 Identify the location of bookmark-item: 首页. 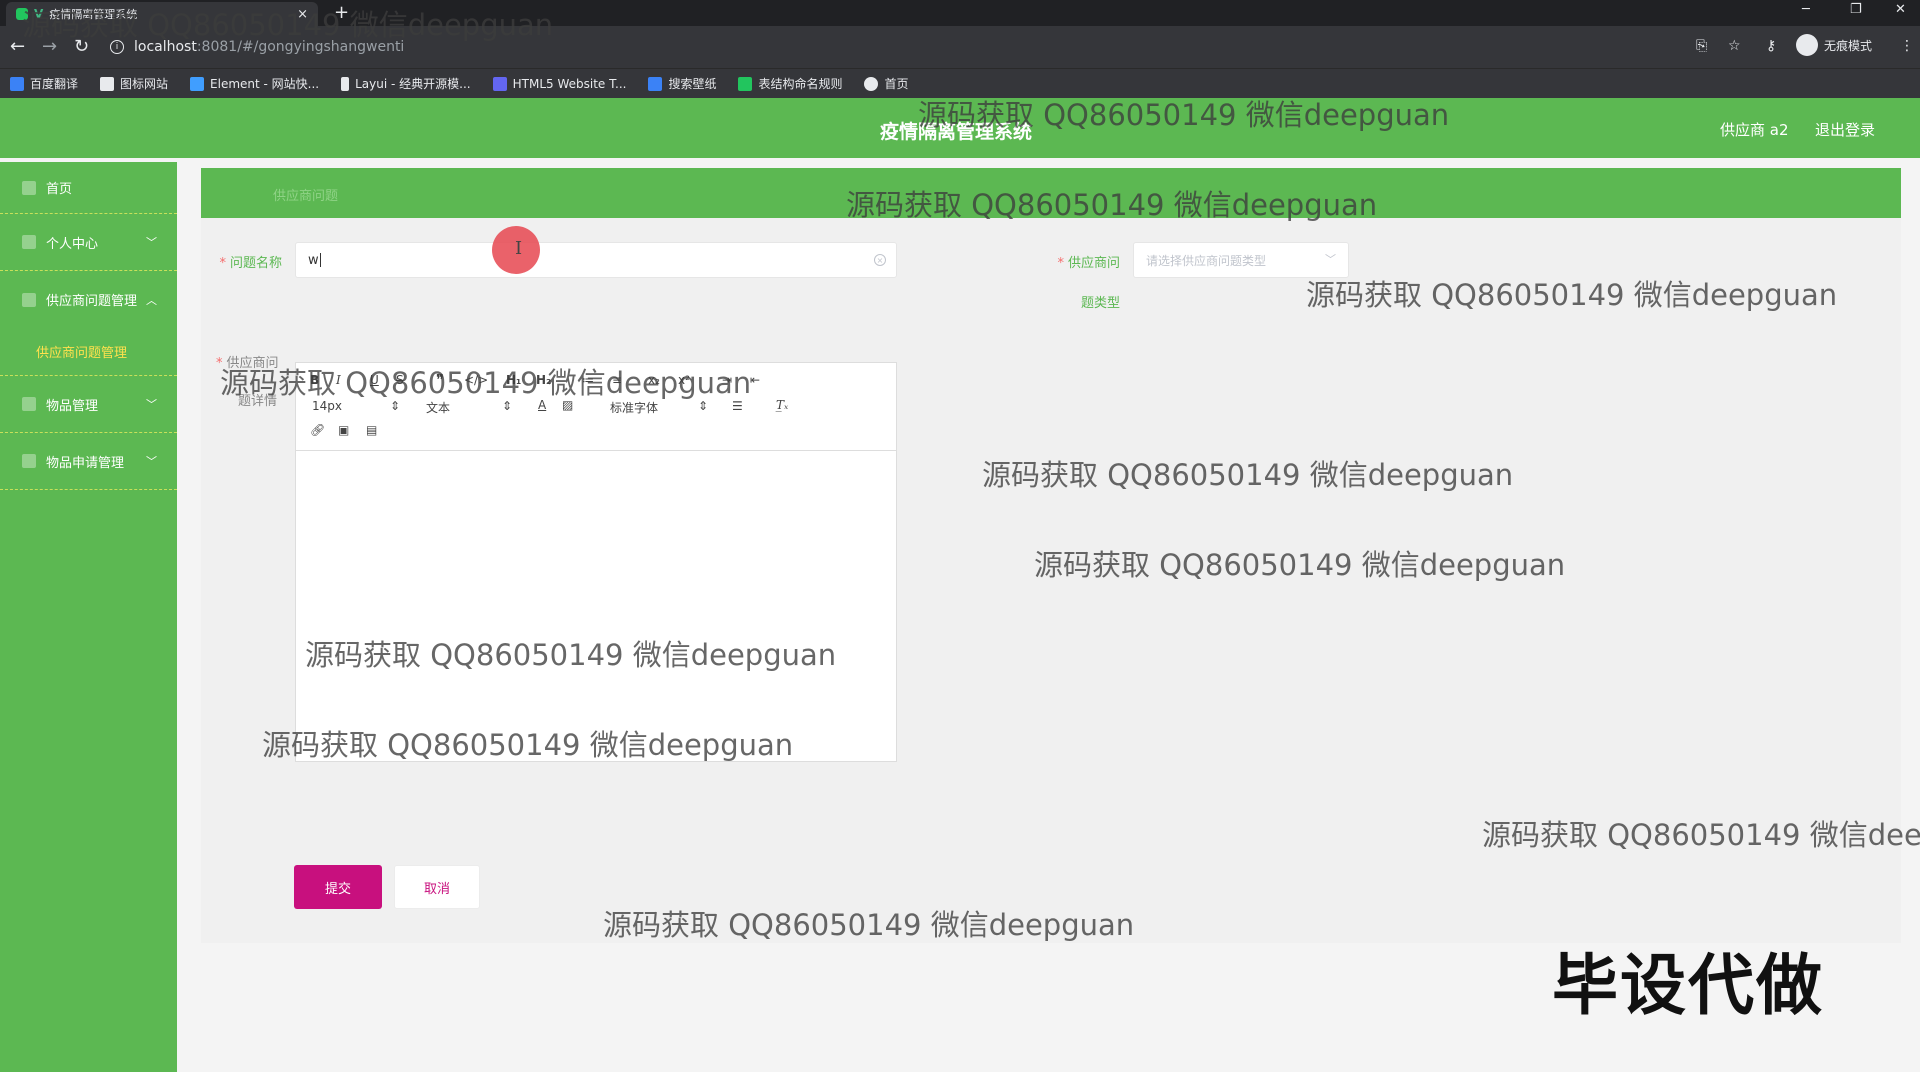
(886, 83).